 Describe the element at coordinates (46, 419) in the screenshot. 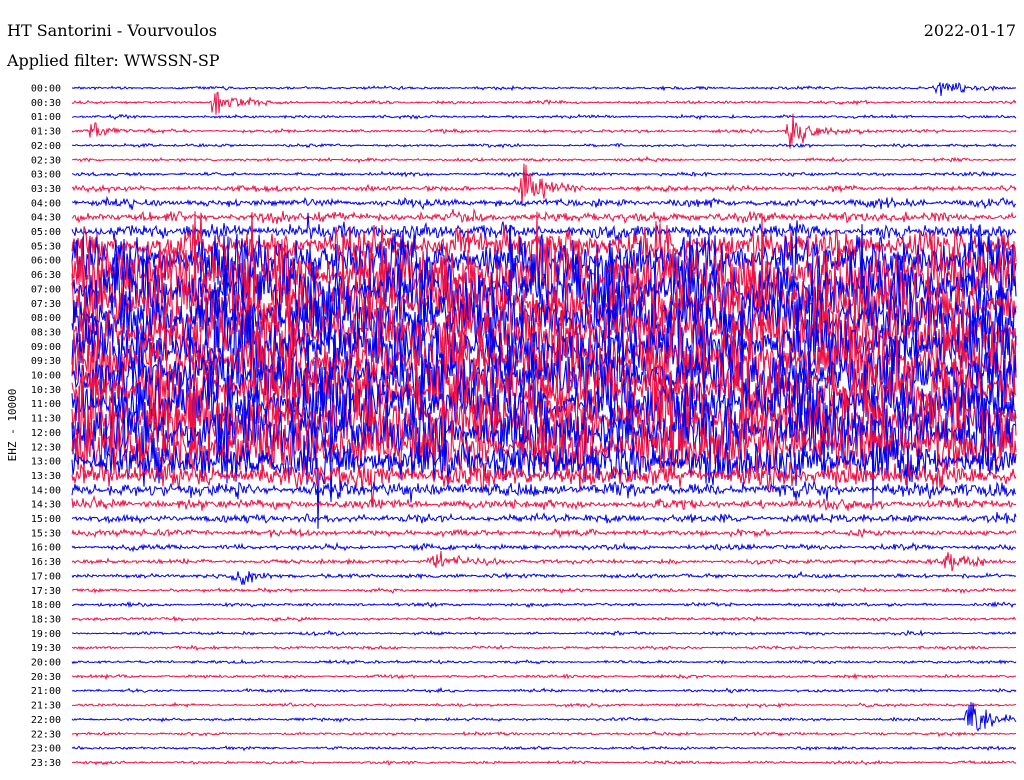

I see `row-tick-label: 11:30` at that location.